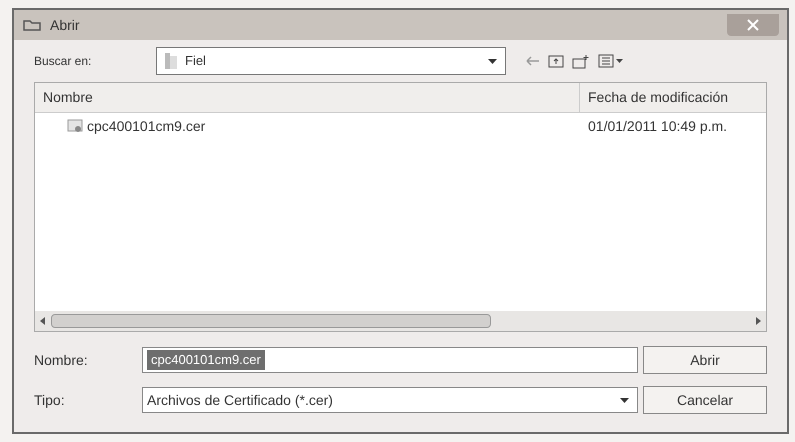 The height and width of the screenshot is (442, 795). What do you see at coordinates (65, 25) in the screenshot?
I see `window-title: Abrir` at bounding box center [65, 25].